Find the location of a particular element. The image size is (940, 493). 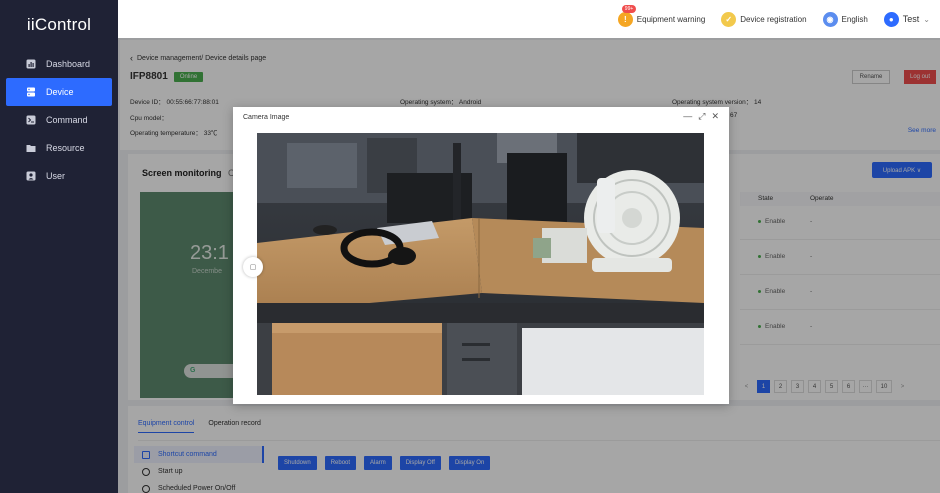

close-icon: ✕ is located at coordinates (715, 116).